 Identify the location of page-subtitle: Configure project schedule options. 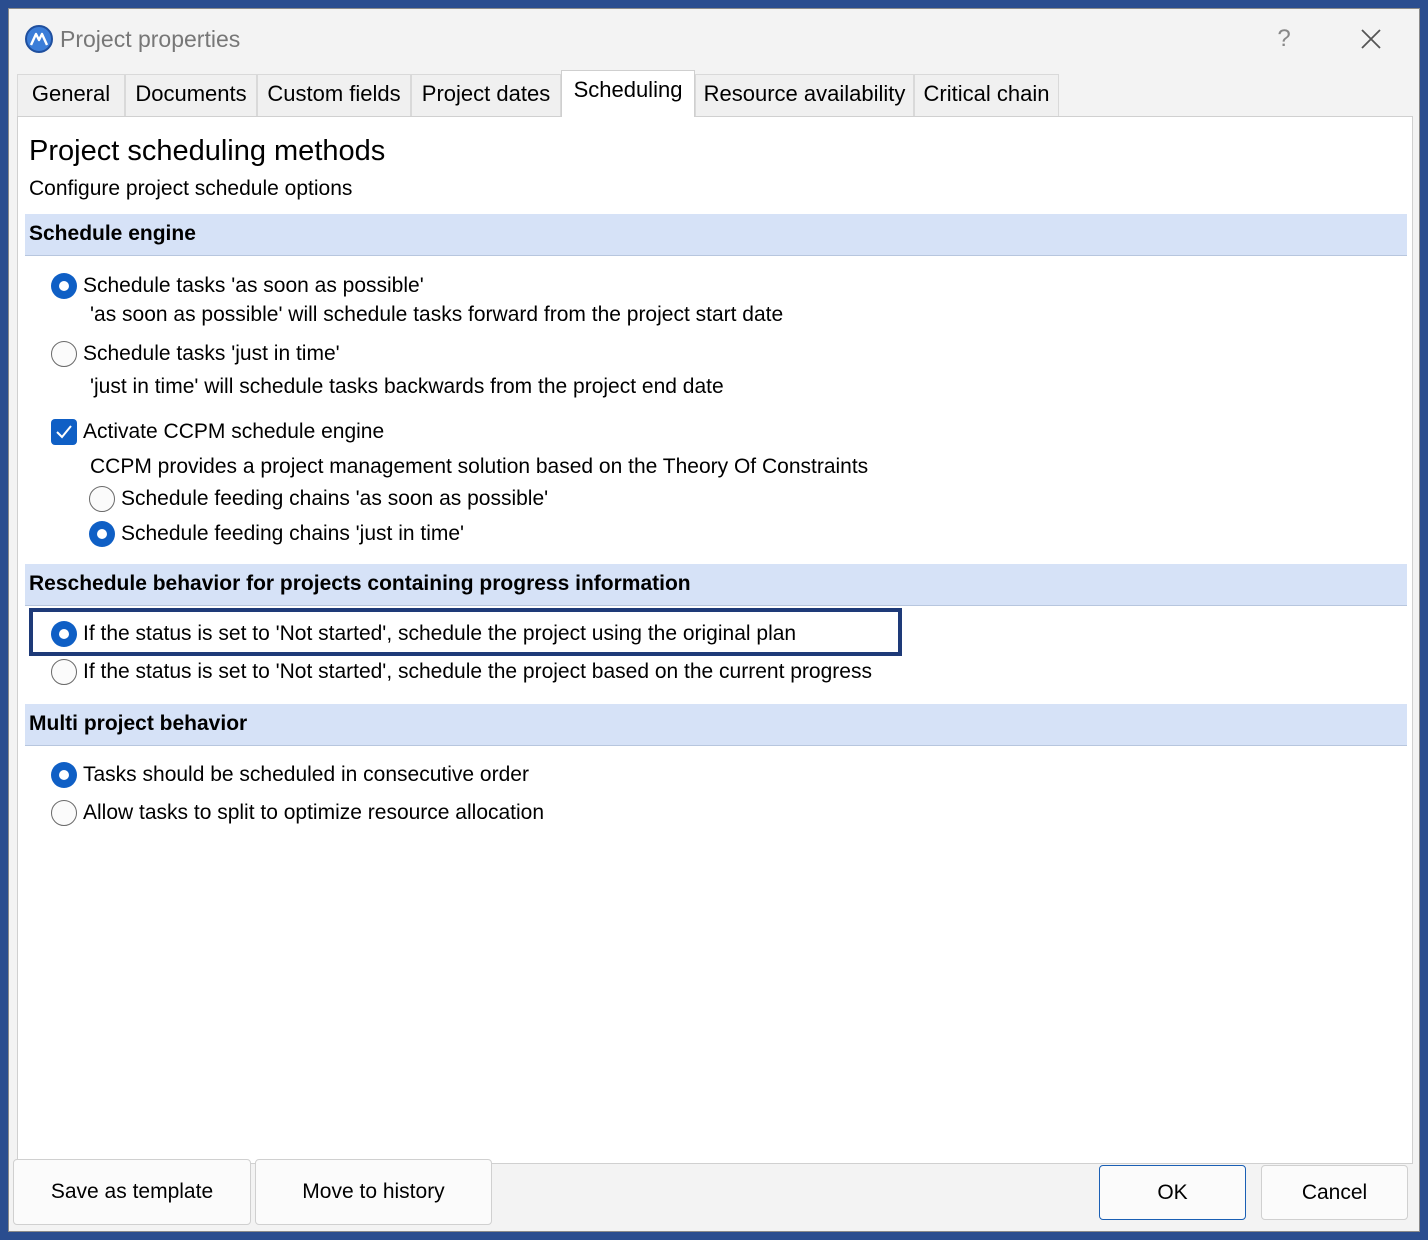
(191, 188).